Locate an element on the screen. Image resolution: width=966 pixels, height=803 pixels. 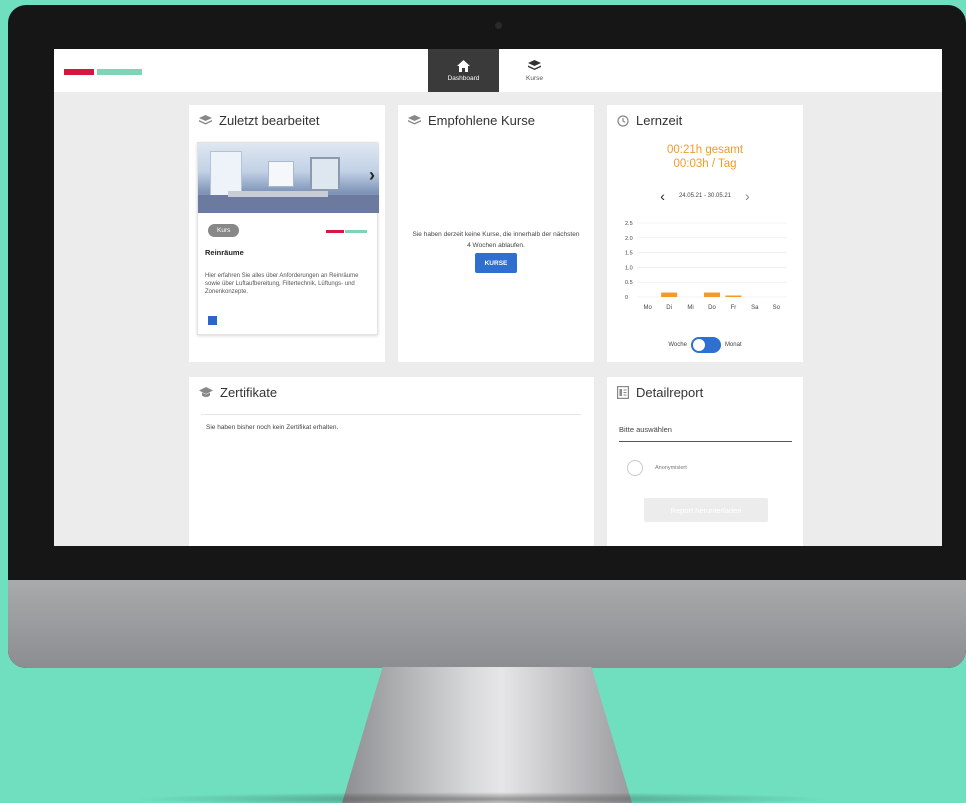
x-tick-label: Di is located at coordinates (669, 308).